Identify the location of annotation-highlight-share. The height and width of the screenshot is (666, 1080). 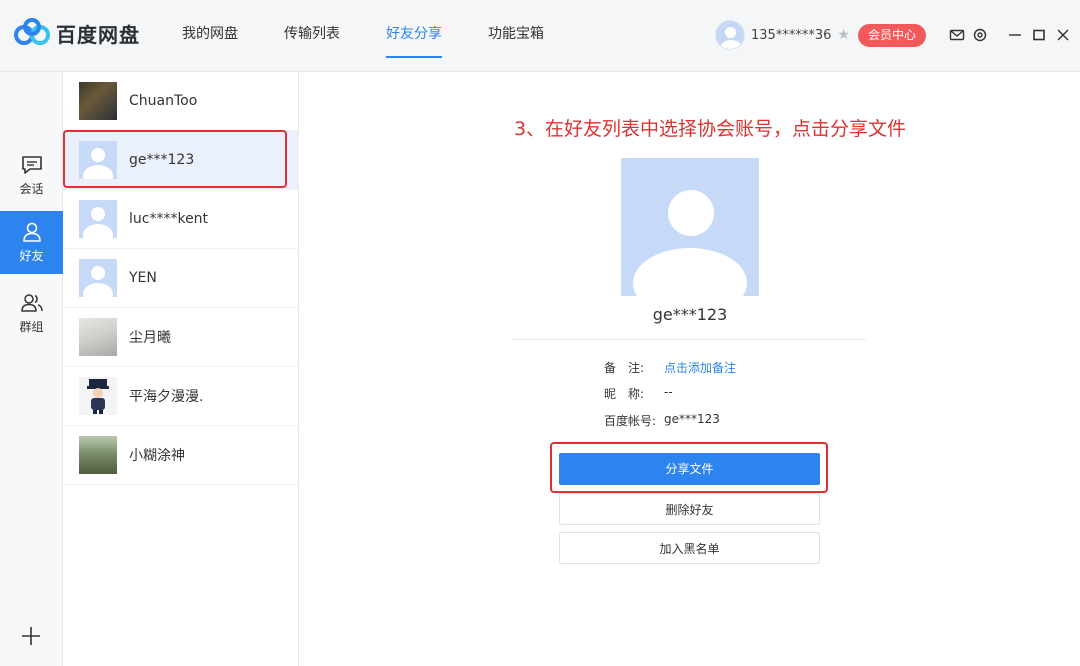
(689, 467).